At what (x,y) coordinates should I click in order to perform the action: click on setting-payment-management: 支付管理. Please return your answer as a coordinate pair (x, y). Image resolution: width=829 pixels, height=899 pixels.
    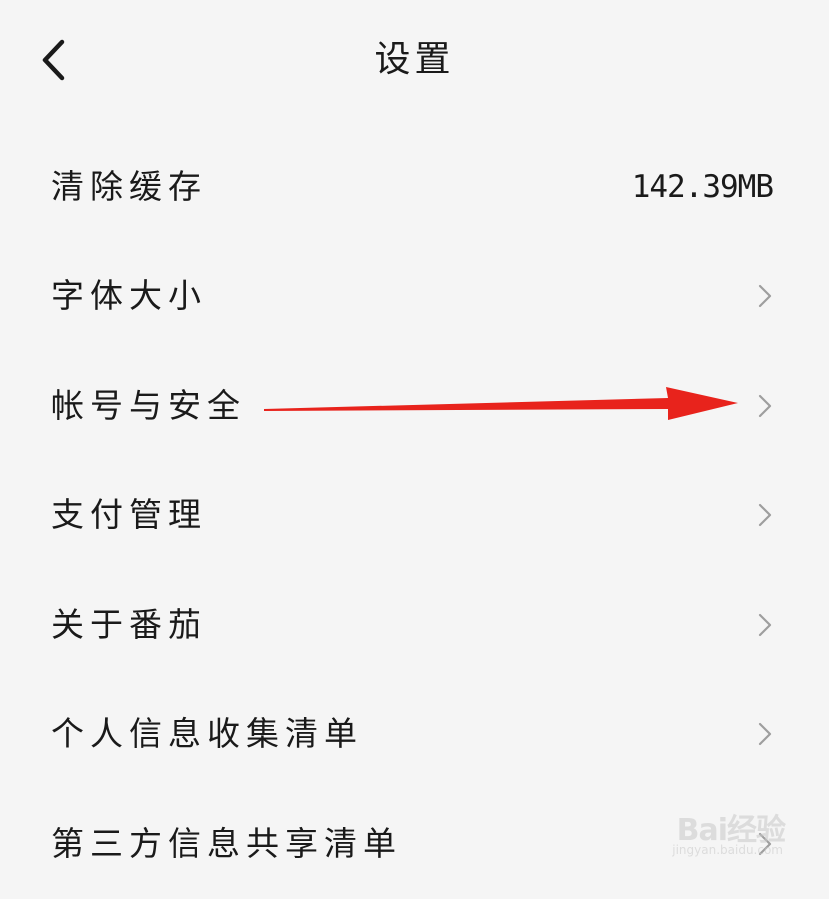
    Looking at the image, I should click on (414, 516).